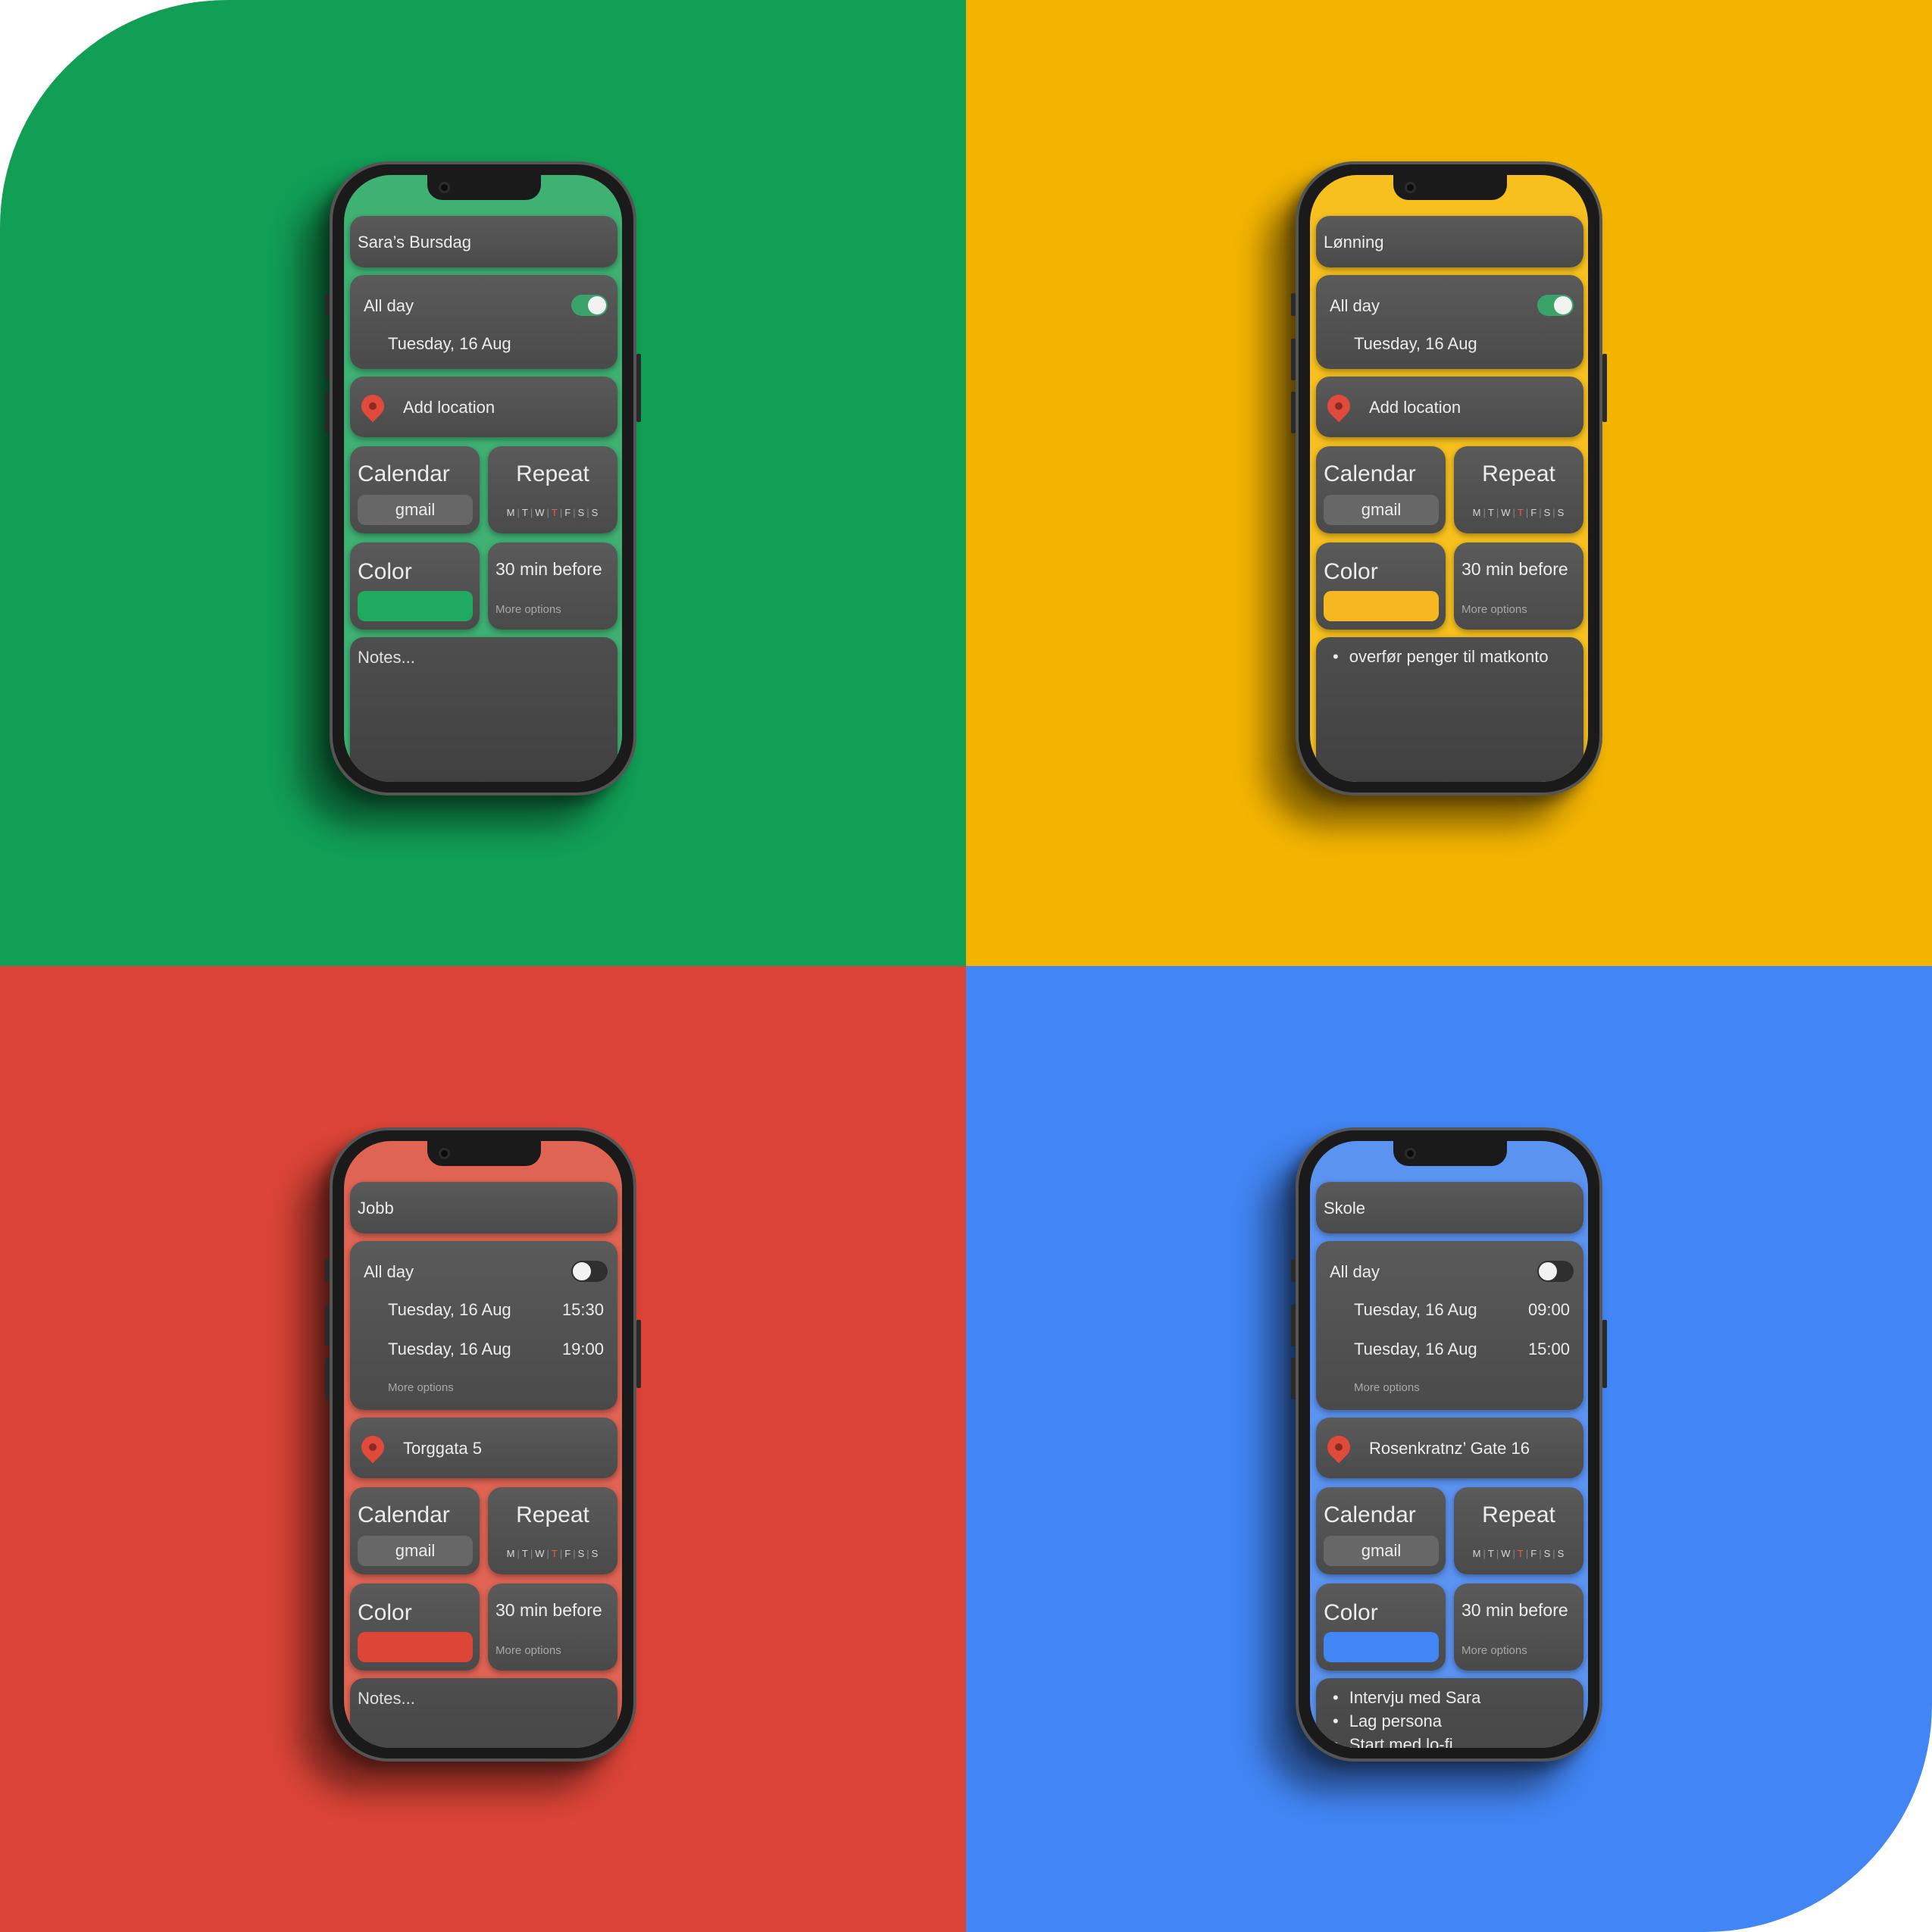 The image size is (1932, 1932). I want to click on all-day-label: All day, so click(389, 305).